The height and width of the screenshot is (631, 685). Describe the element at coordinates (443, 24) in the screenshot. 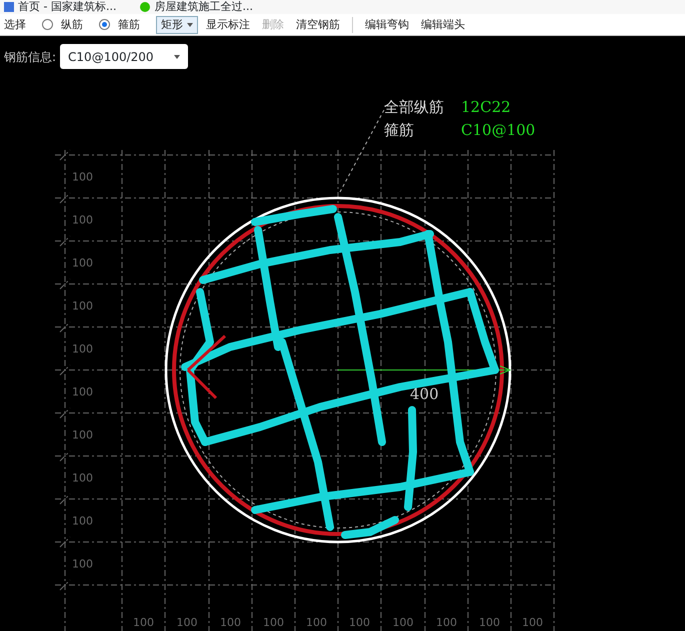

I see `toolbar-button: 编辑端头` at that location.